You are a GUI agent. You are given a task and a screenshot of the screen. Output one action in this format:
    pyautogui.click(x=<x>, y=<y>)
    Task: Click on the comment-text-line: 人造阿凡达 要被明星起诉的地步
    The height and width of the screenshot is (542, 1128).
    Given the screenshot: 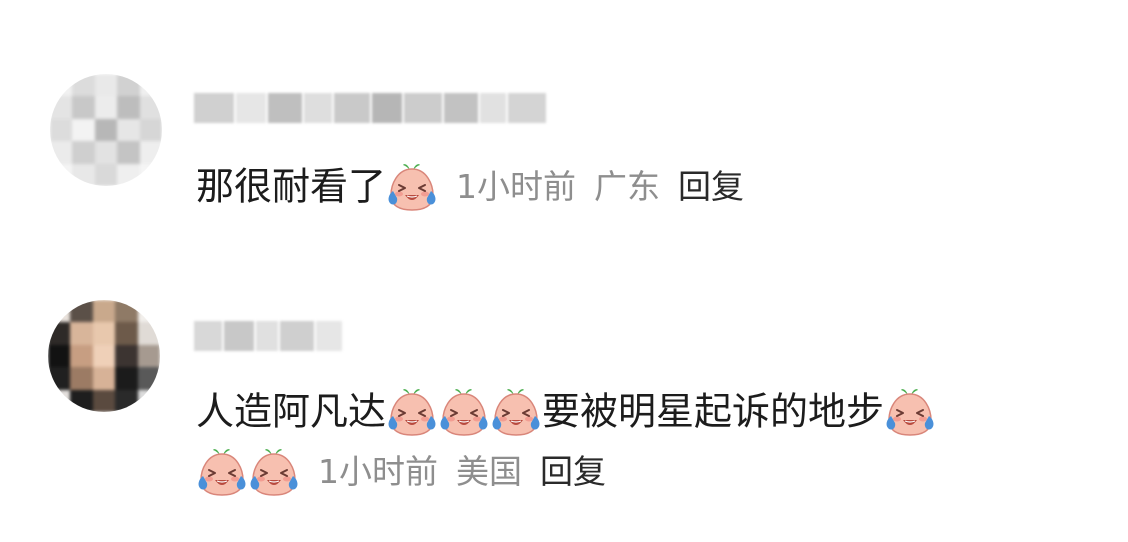 What is the action you would take?
    pyautogui.click(x=566, y=410)
    